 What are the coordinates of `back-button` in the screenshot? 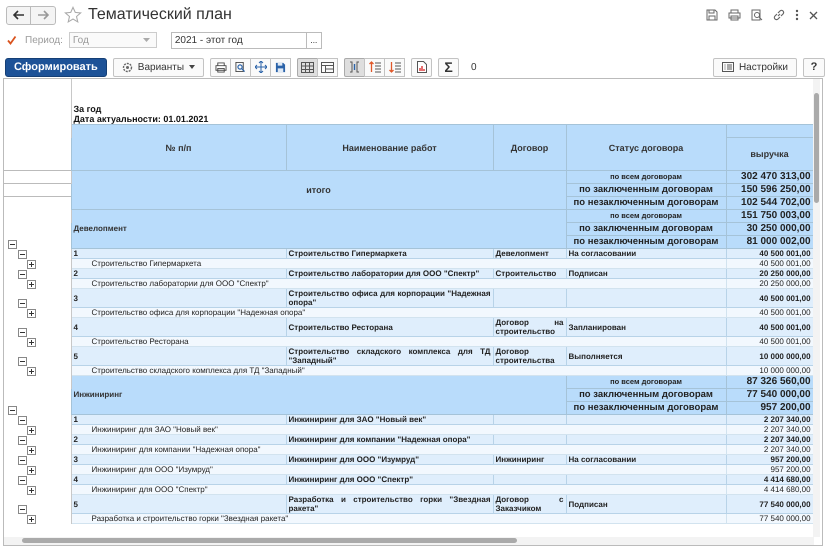 It's located at (18, 15).